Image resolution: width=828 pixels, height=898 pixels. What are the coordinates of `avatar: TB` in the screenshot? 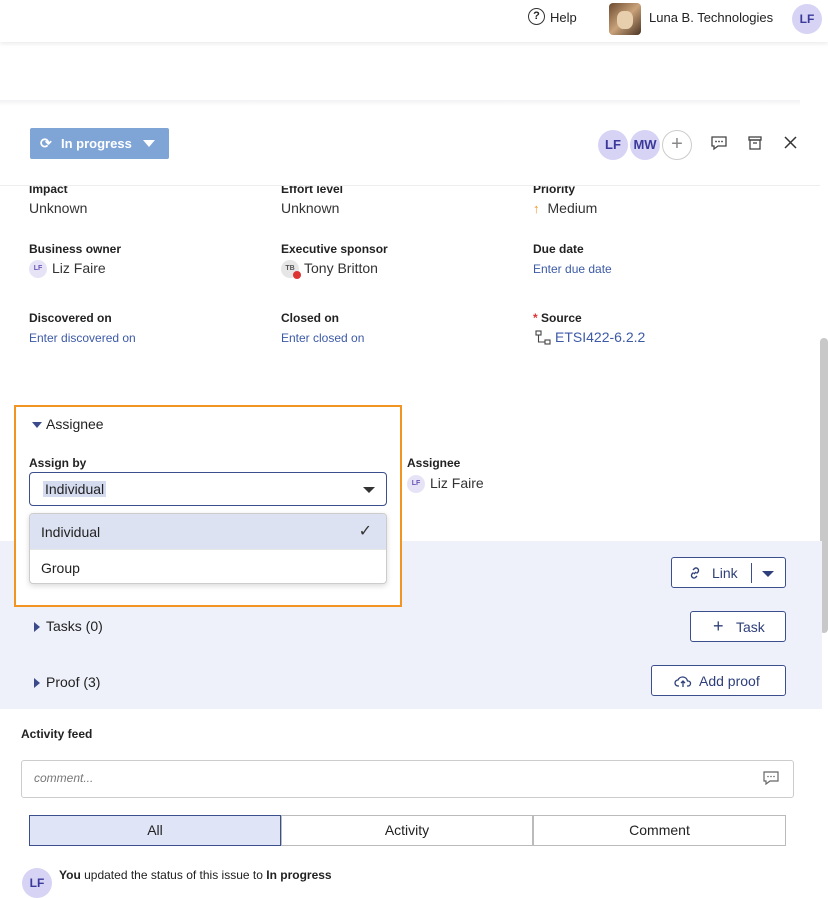 It's located at (291, 270).